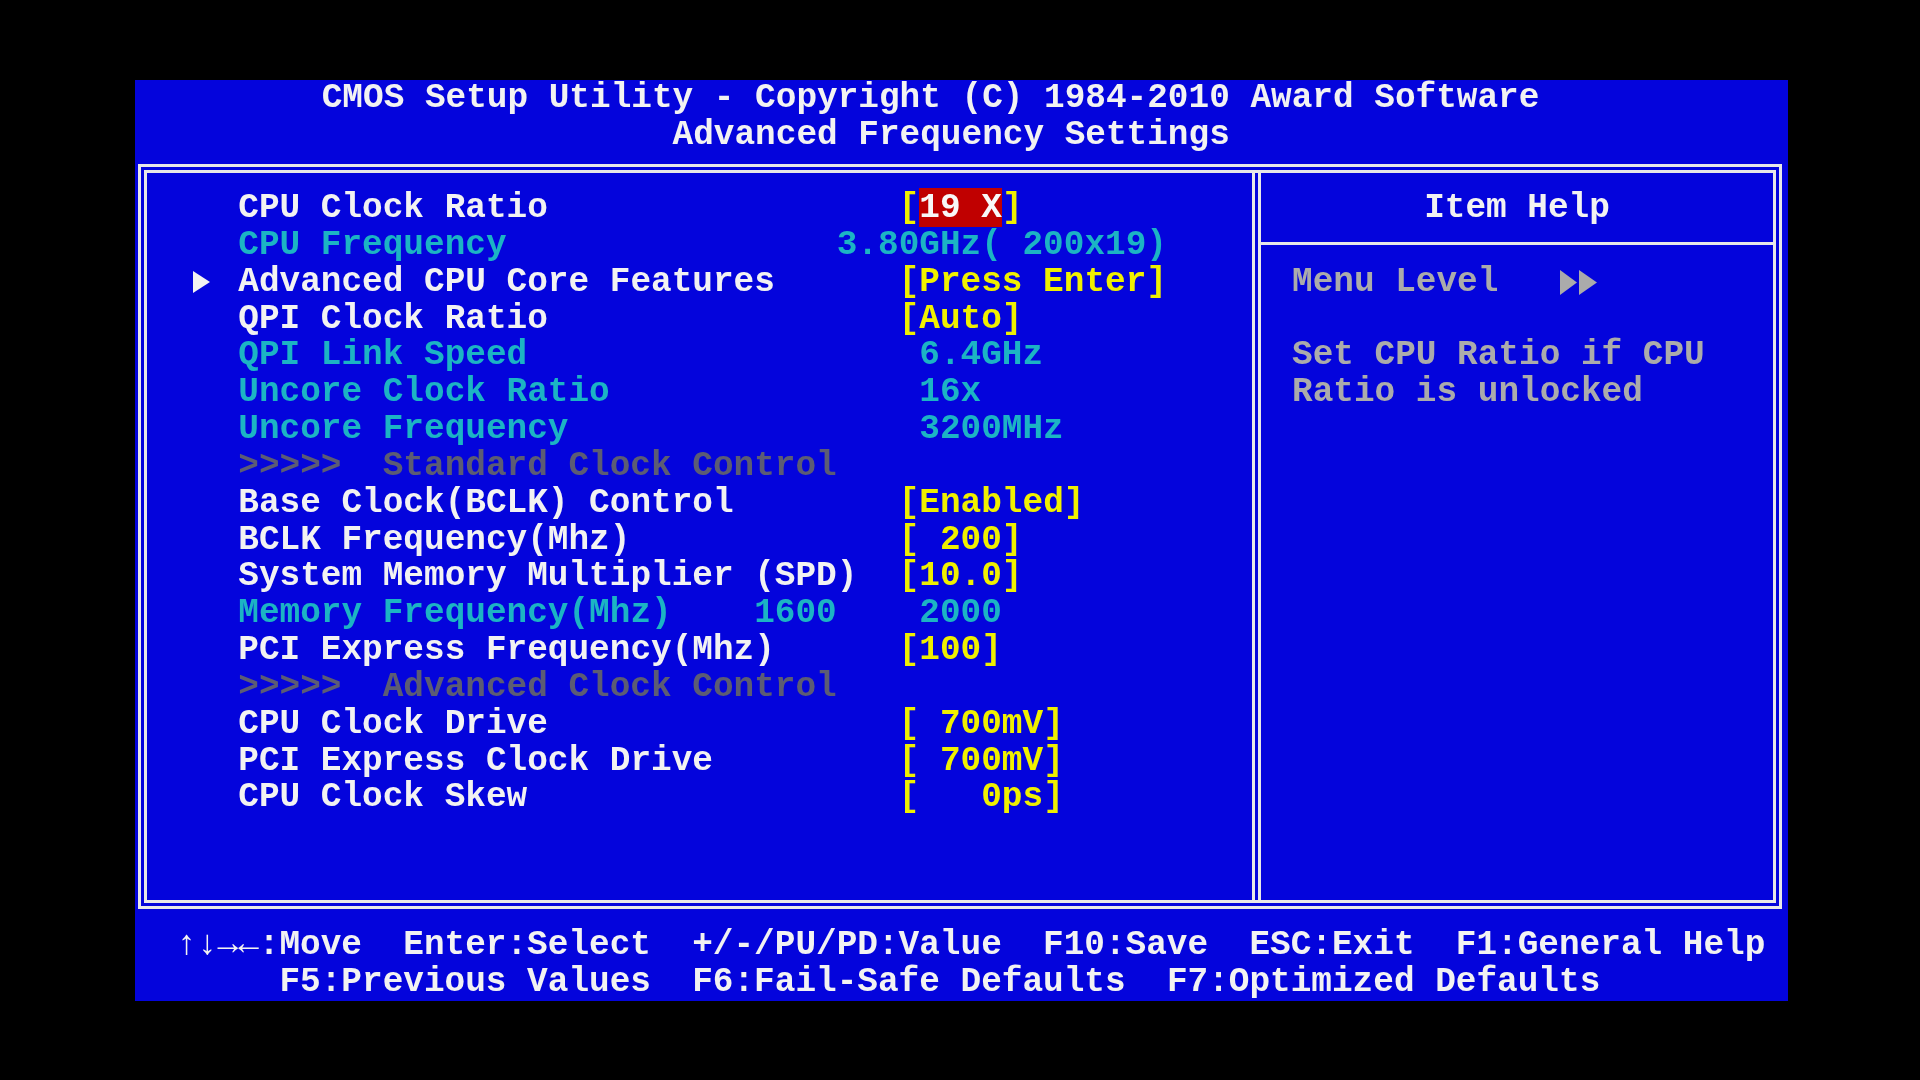 Image resolution: width=1920 pixels, height=1080 pixels. I want to click on double-triangle-icon, so click(1579, 282).